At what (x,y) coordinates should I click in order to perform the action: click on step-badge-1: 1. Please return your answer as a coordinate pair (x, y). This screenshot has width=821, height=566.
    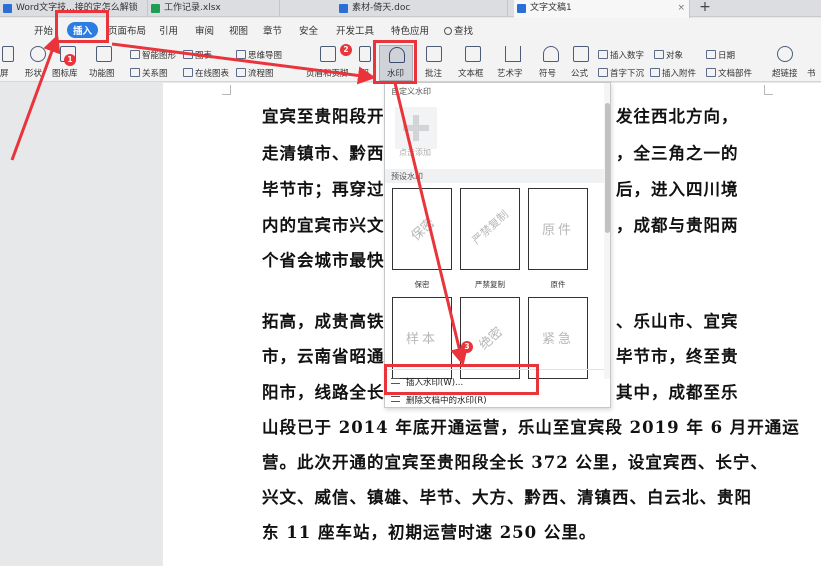
    Looking at the image, I should click on (70, 60).